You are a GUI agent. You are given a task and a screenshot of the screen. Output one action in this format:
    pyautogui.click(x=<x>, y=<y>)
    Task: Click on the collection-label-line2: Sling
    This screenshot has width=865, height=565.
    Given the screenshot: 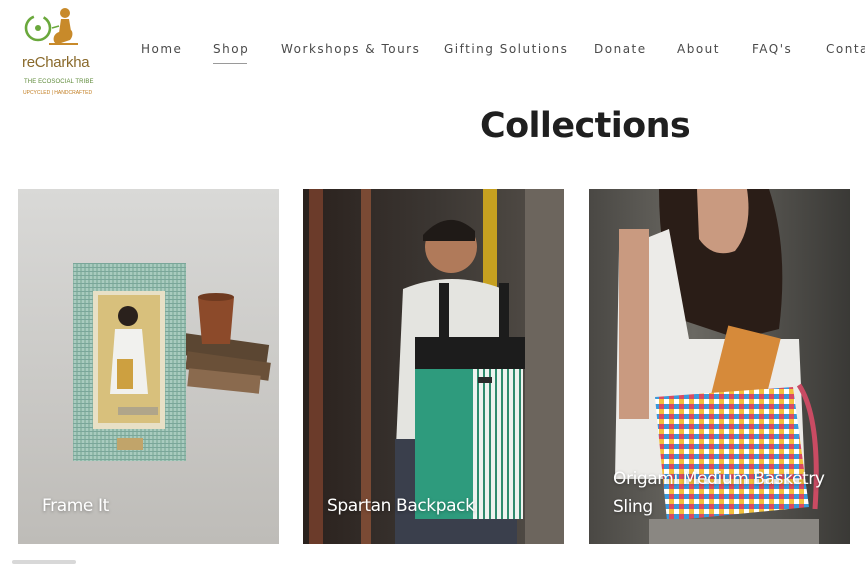 What is the action you would take?
    pyautogui.click(x=633, y=507)
    